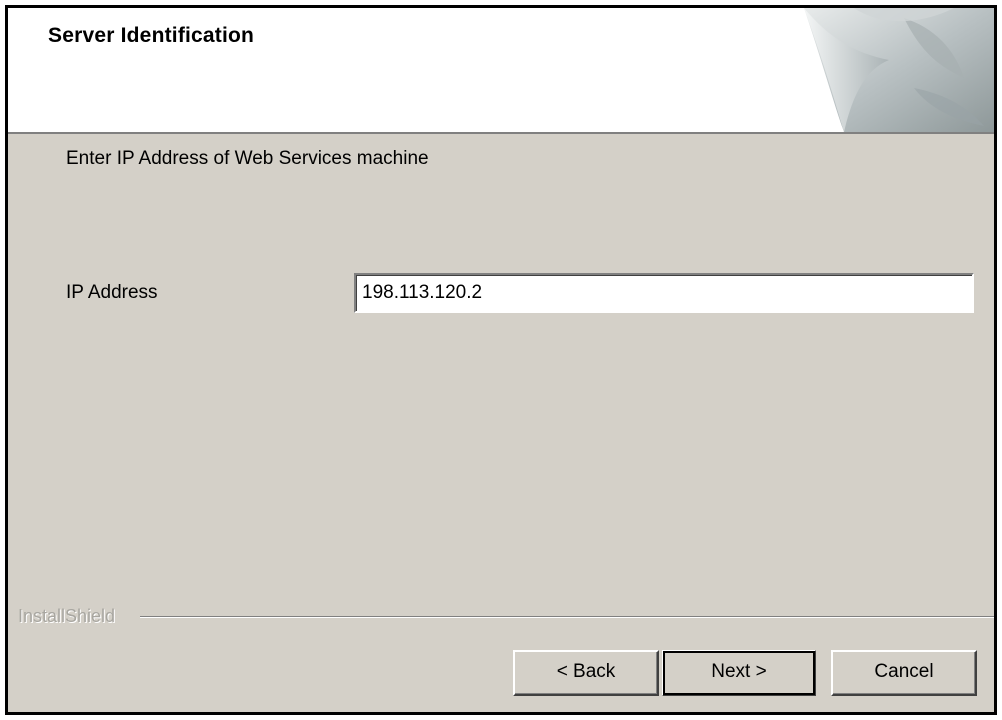  Describe the element at coordinates (112, 292) in the screenshot. I see `ip-address-label: IP Address` at that location.